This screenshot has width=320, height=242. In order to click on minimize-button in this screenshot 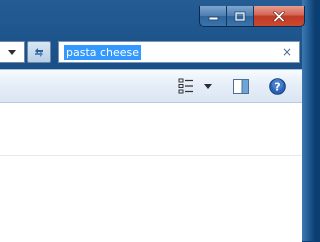, I will do `click(213, 16)`.